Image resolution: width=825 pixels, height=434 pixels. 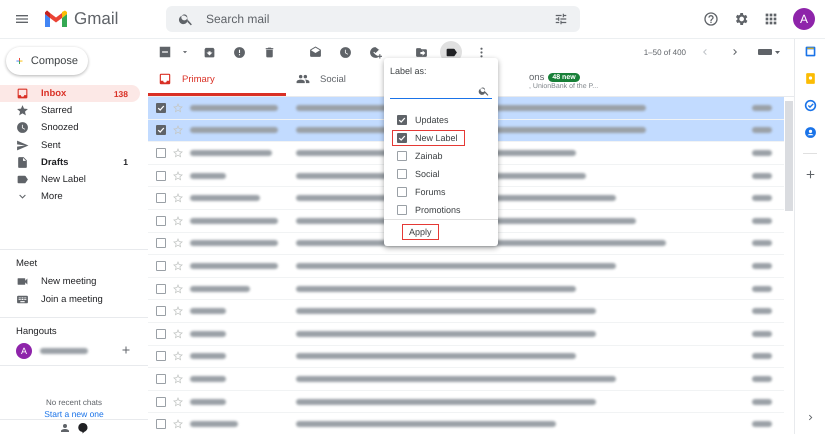 I want to click on section-title: Hangouts, so click(x=36, y=332).